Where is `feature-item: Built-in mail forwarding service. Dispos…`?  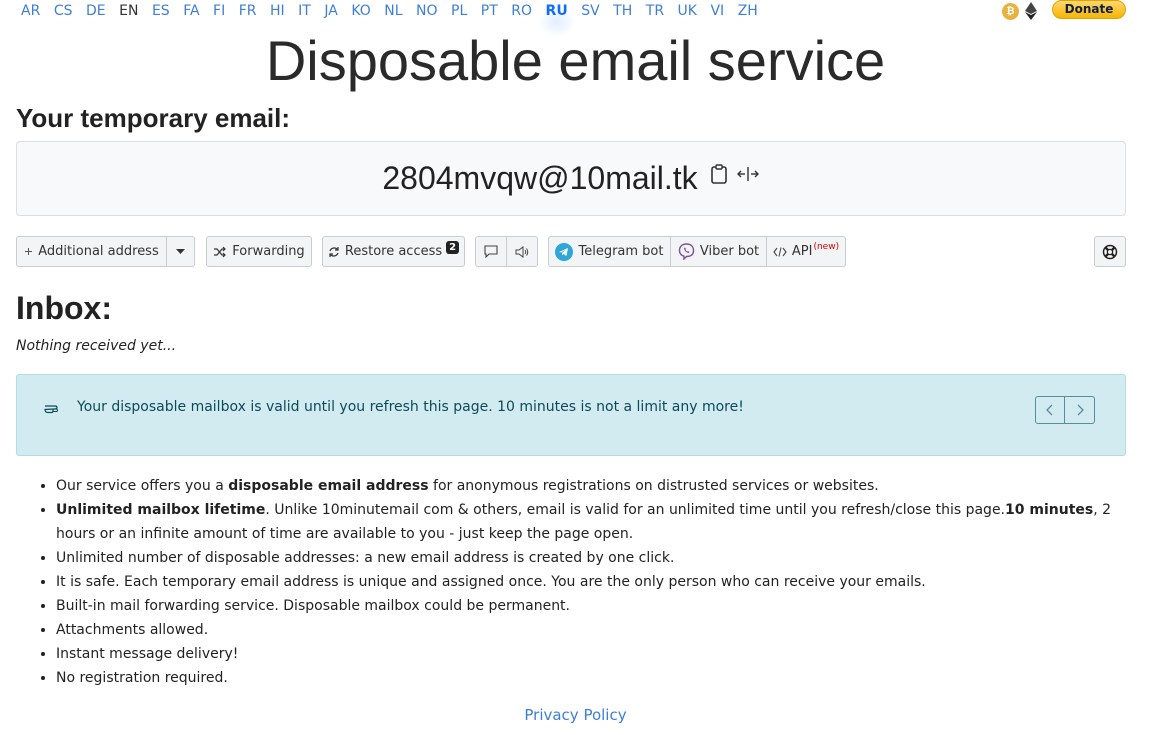 feature-item: Built-in mail forwarding service. Dispos… is located at coordinates (601, 606).